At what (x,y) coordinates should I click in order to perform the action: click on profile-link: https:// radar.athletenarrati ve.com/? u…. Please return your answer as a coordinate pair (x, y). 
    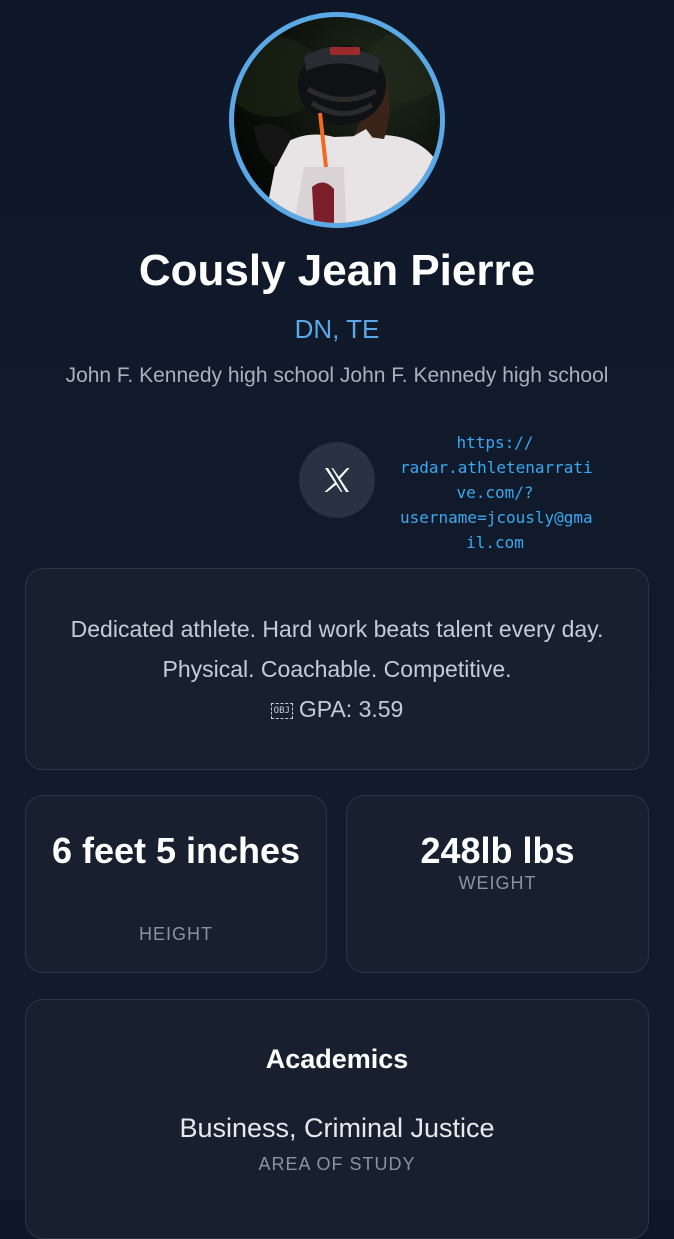
    Looking at the image, I should click on (496, 492).